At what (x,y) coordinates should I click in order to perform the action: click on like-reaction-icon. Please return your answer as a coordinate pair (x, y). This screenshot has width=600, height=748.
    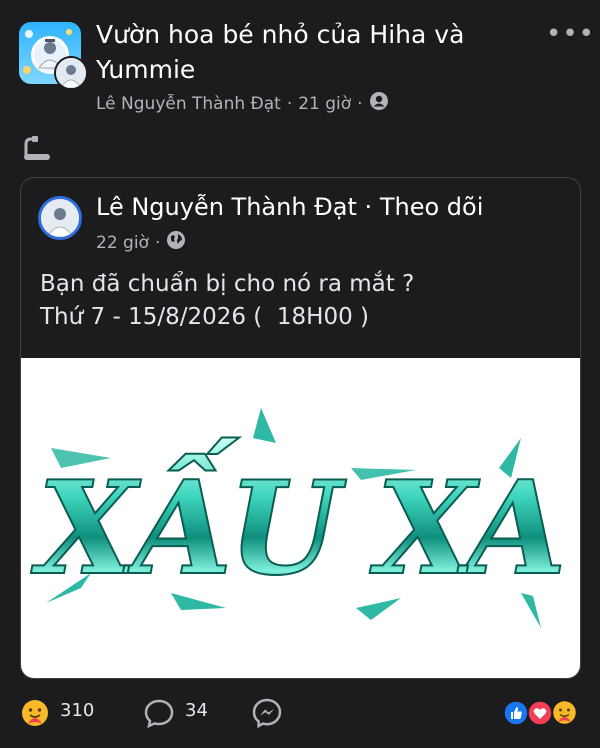
    Looking at the image, I should click on (516, 715).